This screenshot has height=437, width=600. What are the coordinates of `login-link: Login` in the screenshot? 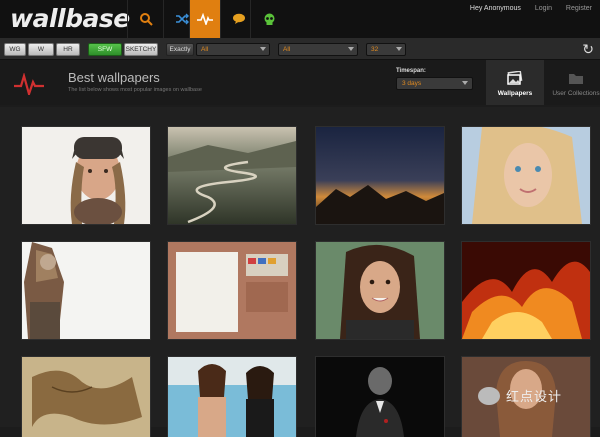 It's located at (543, 8).